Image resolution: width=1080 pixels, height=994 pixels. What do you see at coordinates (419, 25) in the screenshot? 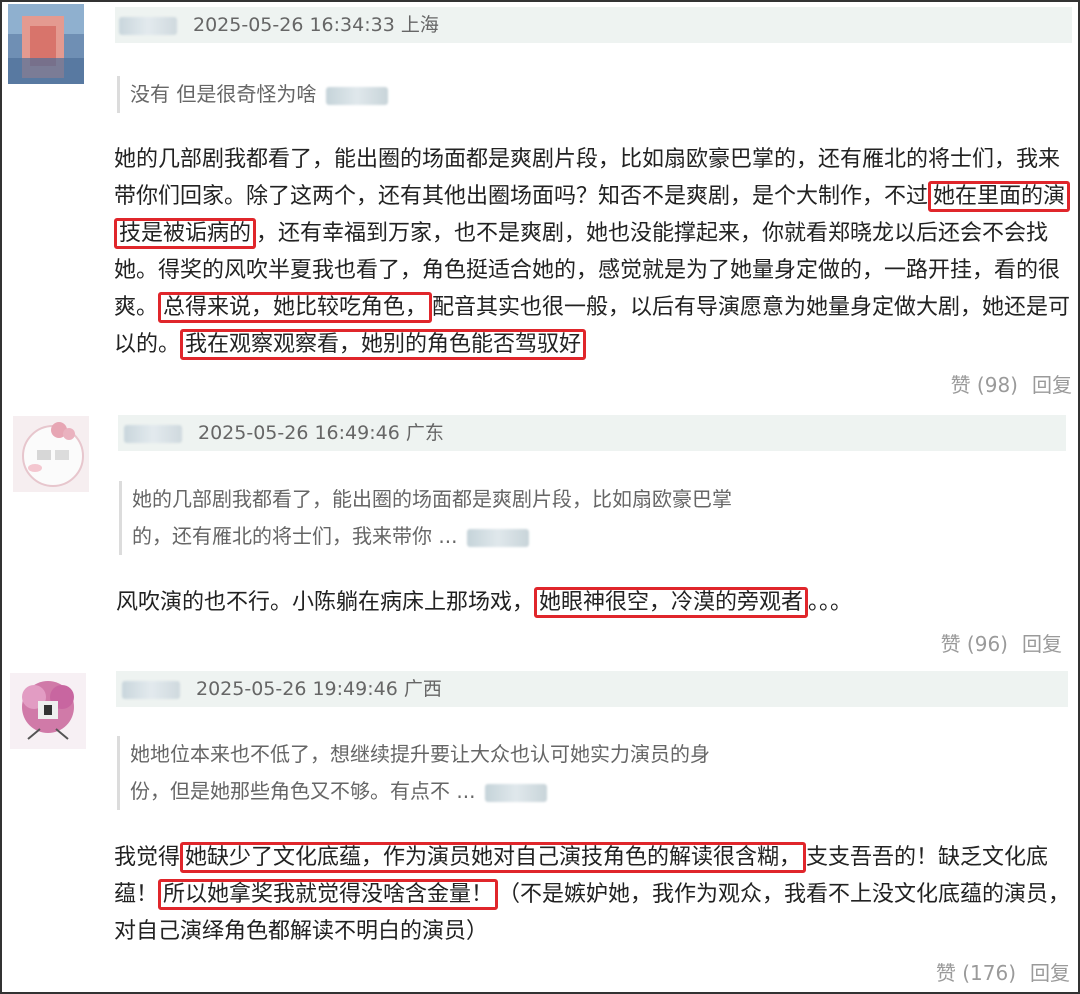
I see `location: 上海` at bounding box center [419, 25].